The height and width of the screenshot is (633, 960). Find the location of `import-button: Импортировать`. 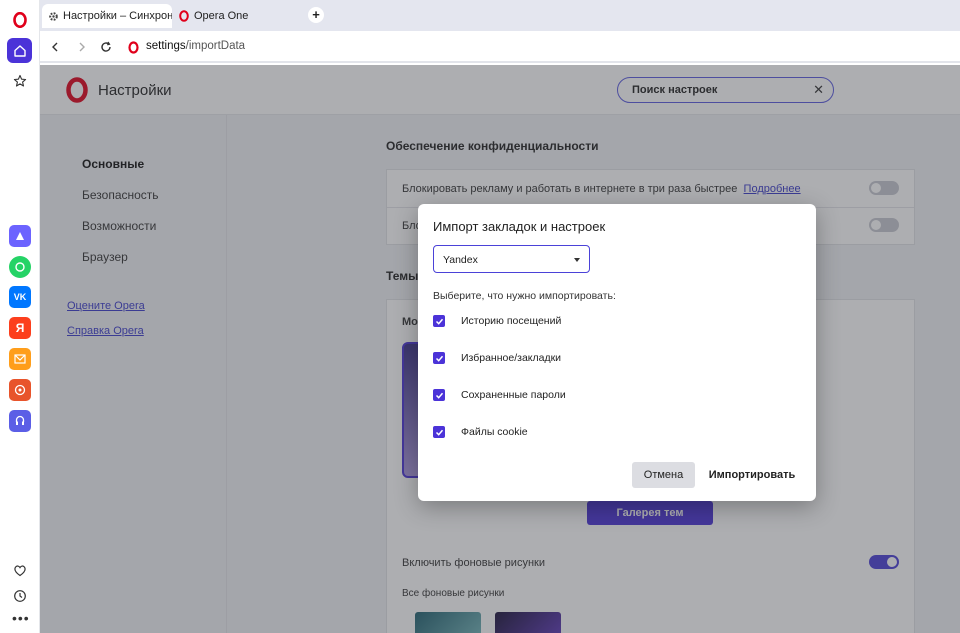

import-button: Импортировать is located at coordinates (752, 475).